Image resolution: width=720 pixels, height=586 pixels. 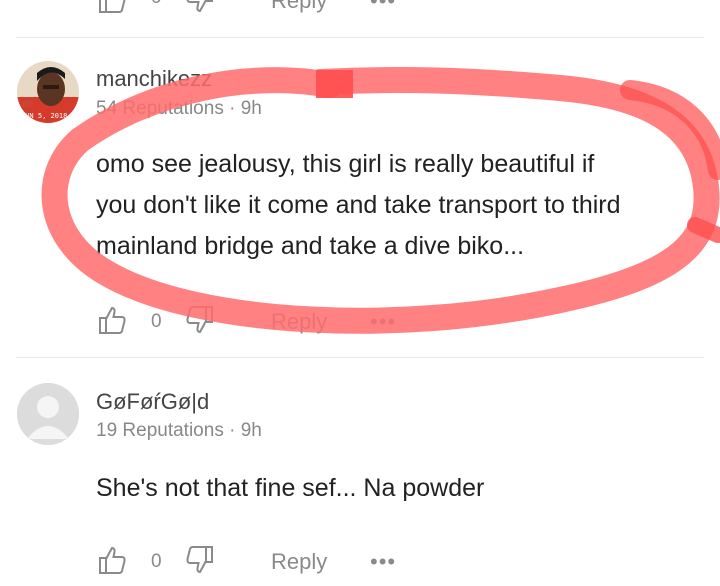 I want to click on avatar: JUN 5, 2018, so click(x=48, y=92).